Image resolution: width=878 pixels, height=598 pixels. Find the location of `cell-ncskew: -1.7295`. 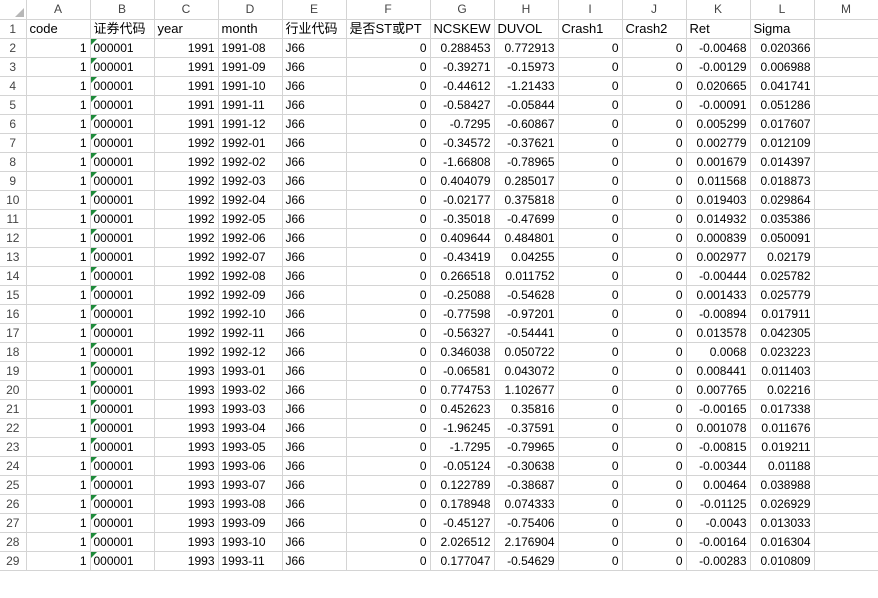

cell-ncskew: -1.7295 is located at coordinates (462, 447).